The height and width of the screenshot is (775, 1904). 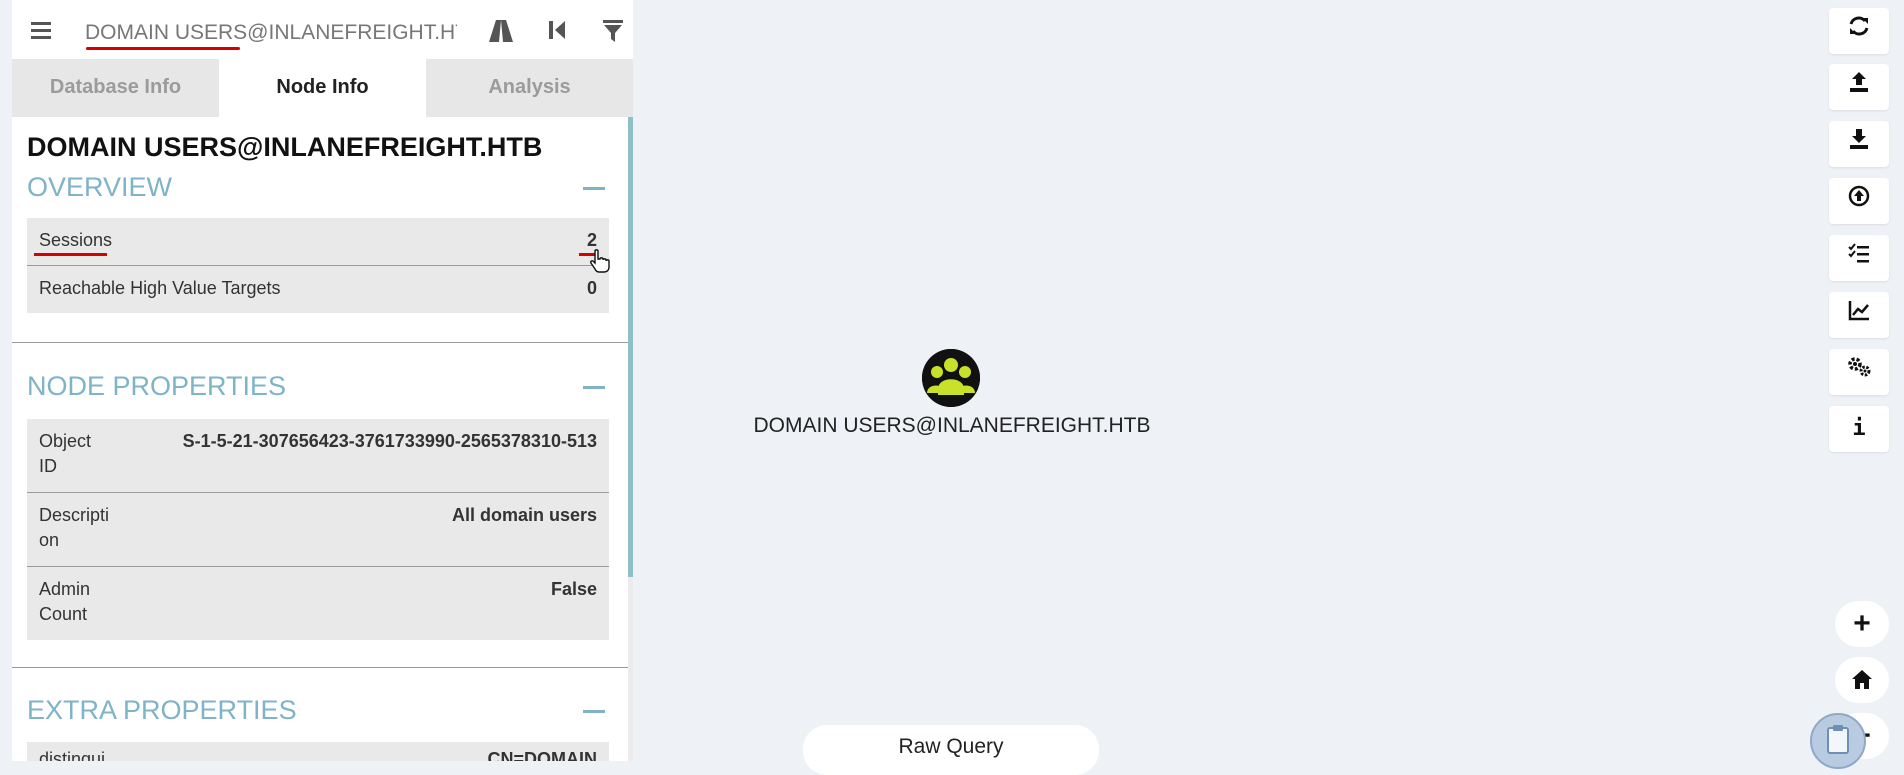 I want to click on raw-query-toggle: Raw Query, so click(x=951, y=750).